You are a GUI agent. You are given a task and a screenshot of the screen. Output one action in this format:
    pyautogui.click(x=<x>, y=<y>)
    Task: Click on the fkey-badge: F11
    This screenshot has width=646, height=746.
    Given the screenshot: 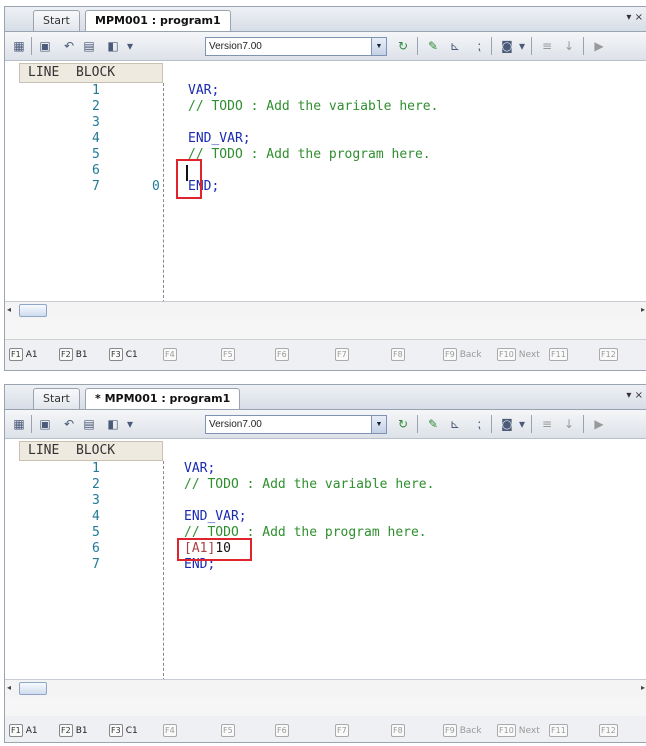 What is the action you would take?
    pyautogui.click(x=558, y=354)
    